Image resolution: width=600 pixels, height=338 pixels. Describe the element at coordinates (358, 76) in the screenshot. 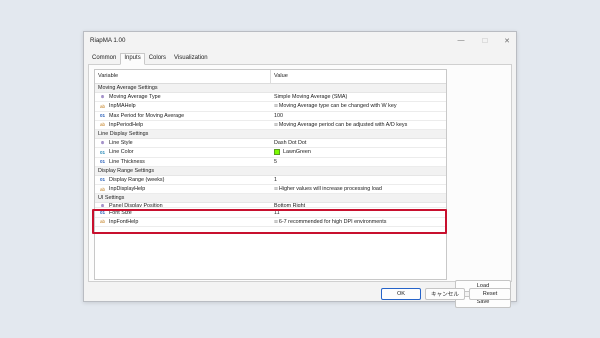

I see `column-header-value: Value` at that location.